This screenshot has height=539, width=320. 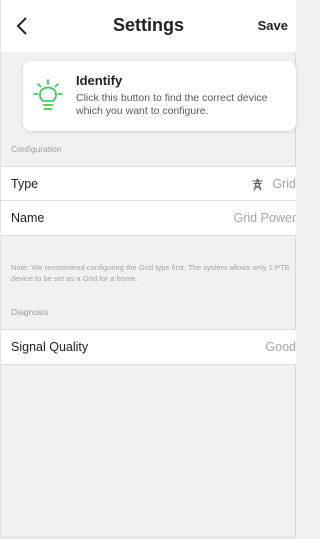 I want to click on name-label: Name, so click(x=28, y=218).